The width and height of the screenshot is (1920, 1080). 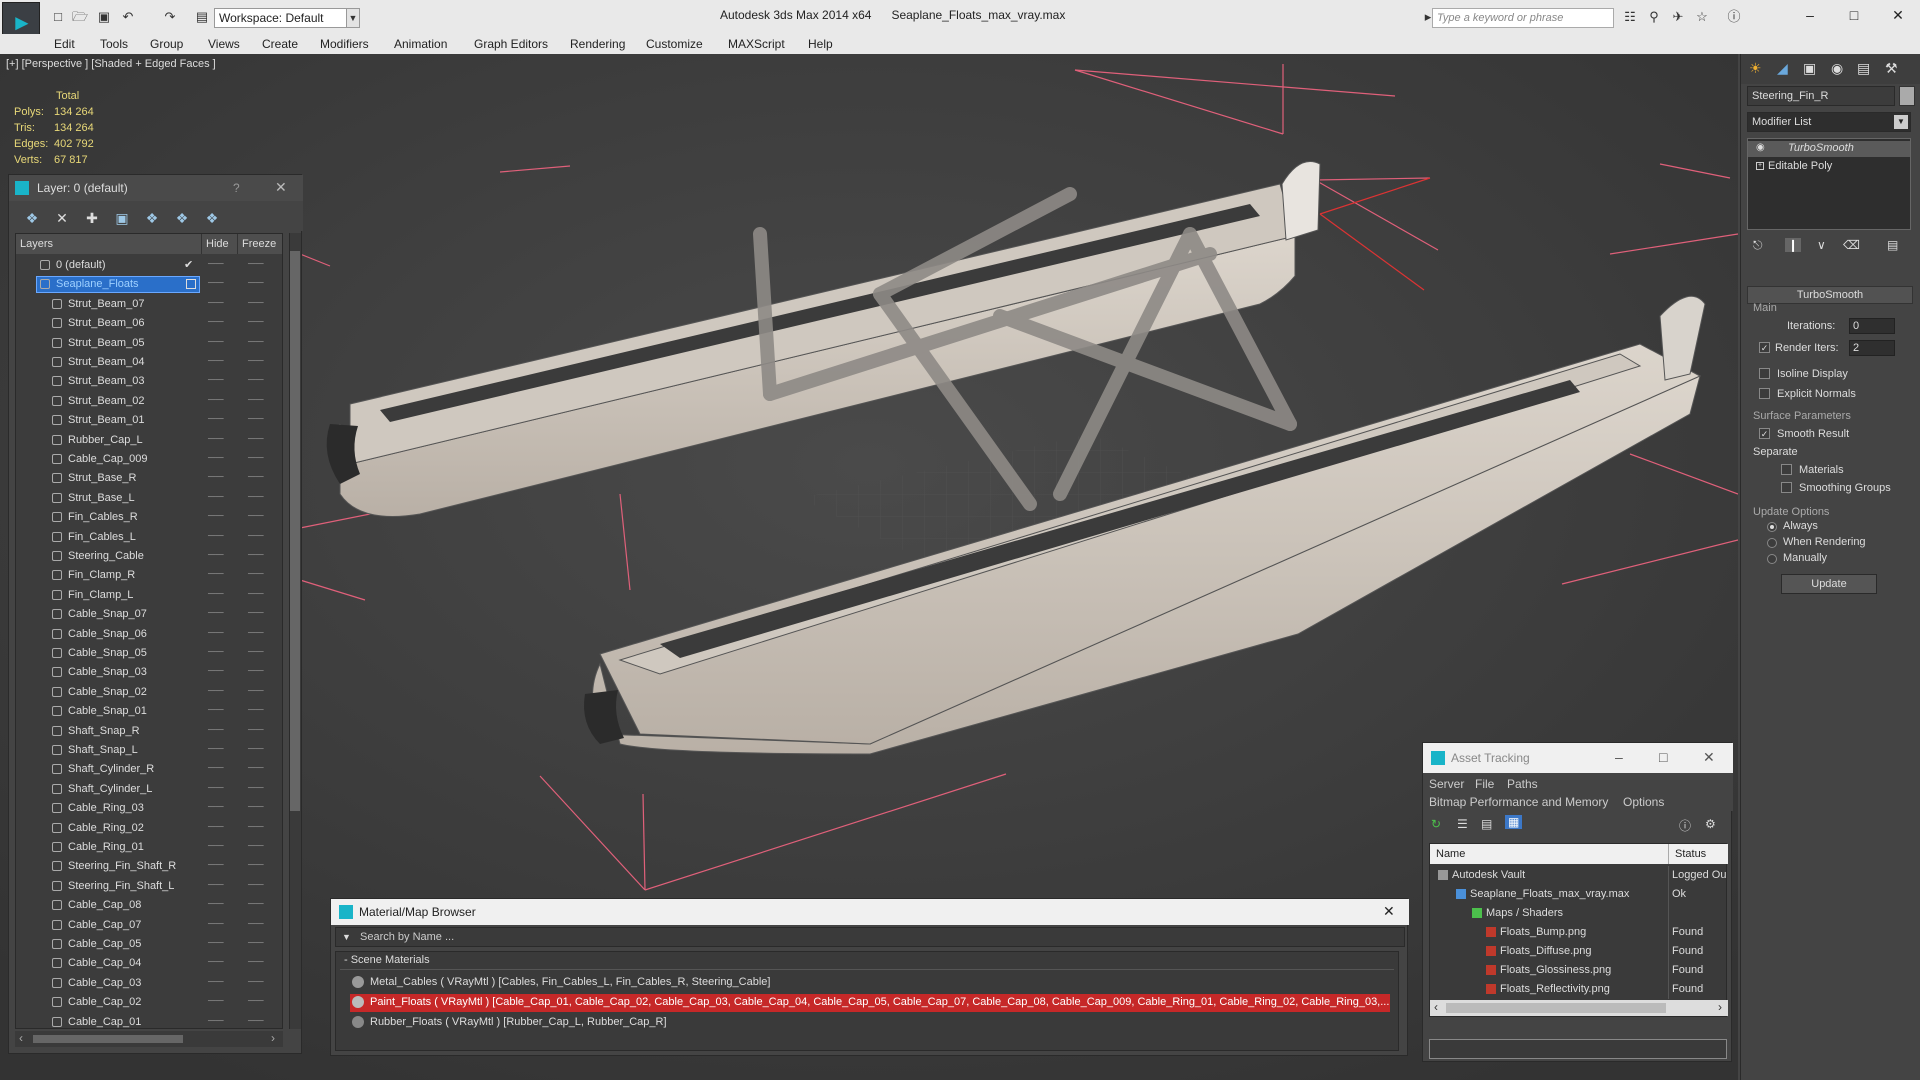 I want to click on layer-row: Strut_Beam_02 ── ──, so click(x=149, y=401).